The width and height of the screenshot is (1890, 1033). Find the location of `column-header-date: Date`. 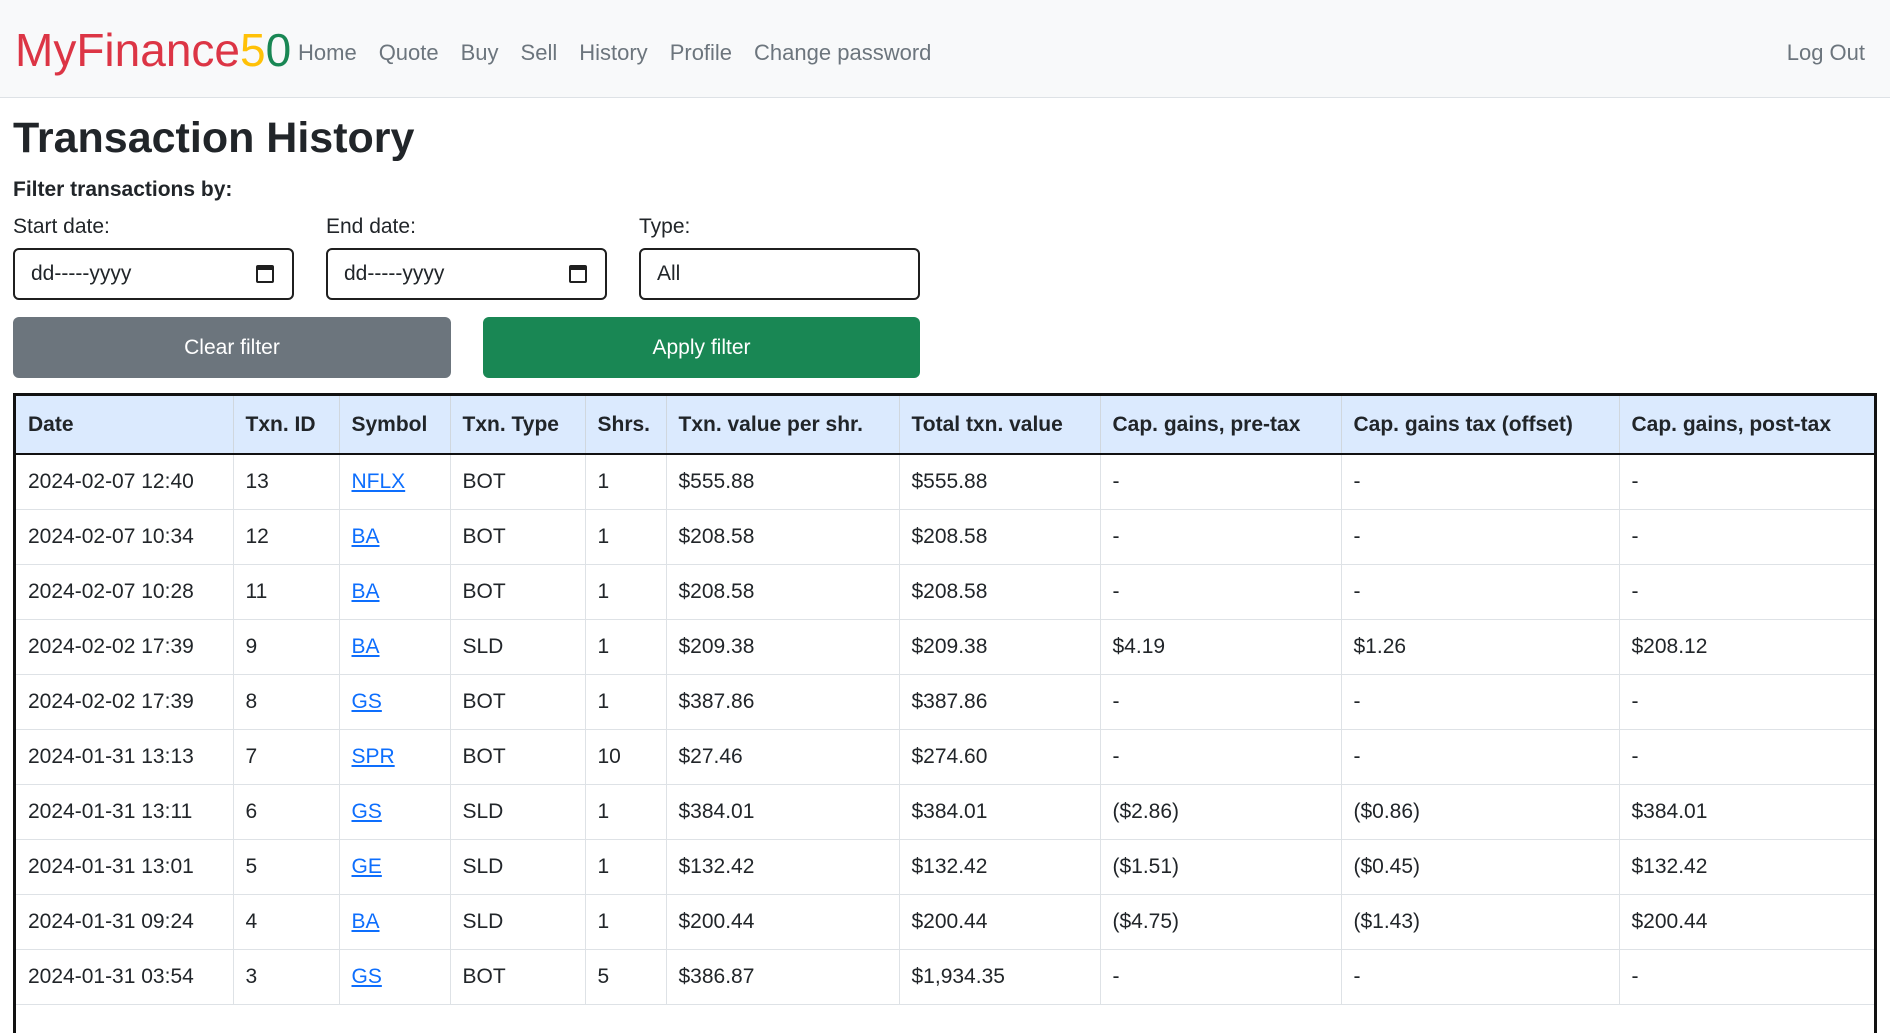

column-header-date: Date is located at coordinates (125, 425).